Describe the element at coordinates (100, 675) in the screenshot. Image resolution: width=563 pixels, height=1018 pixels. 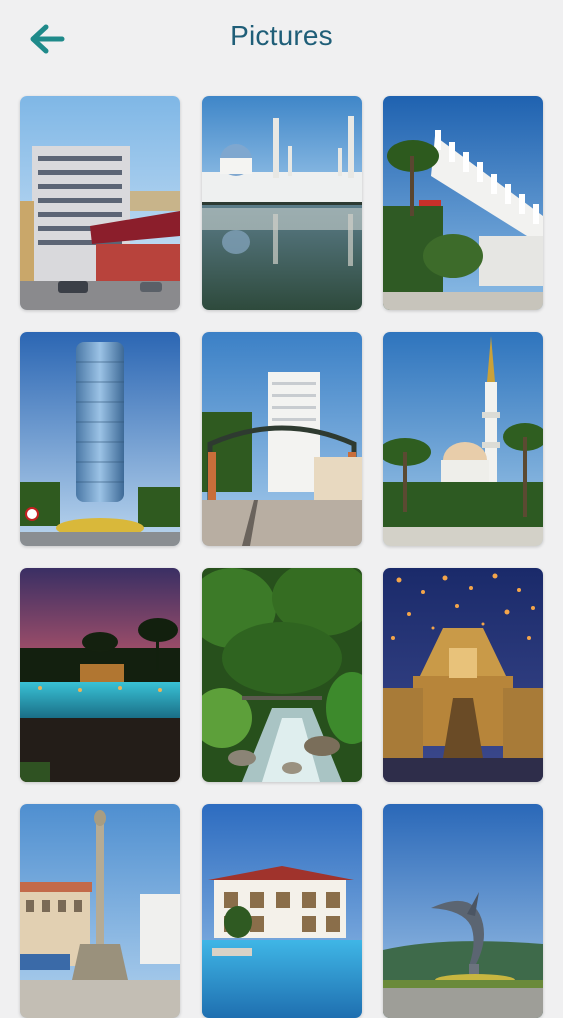
I see `picture-resort-pool-sunset` at that location.